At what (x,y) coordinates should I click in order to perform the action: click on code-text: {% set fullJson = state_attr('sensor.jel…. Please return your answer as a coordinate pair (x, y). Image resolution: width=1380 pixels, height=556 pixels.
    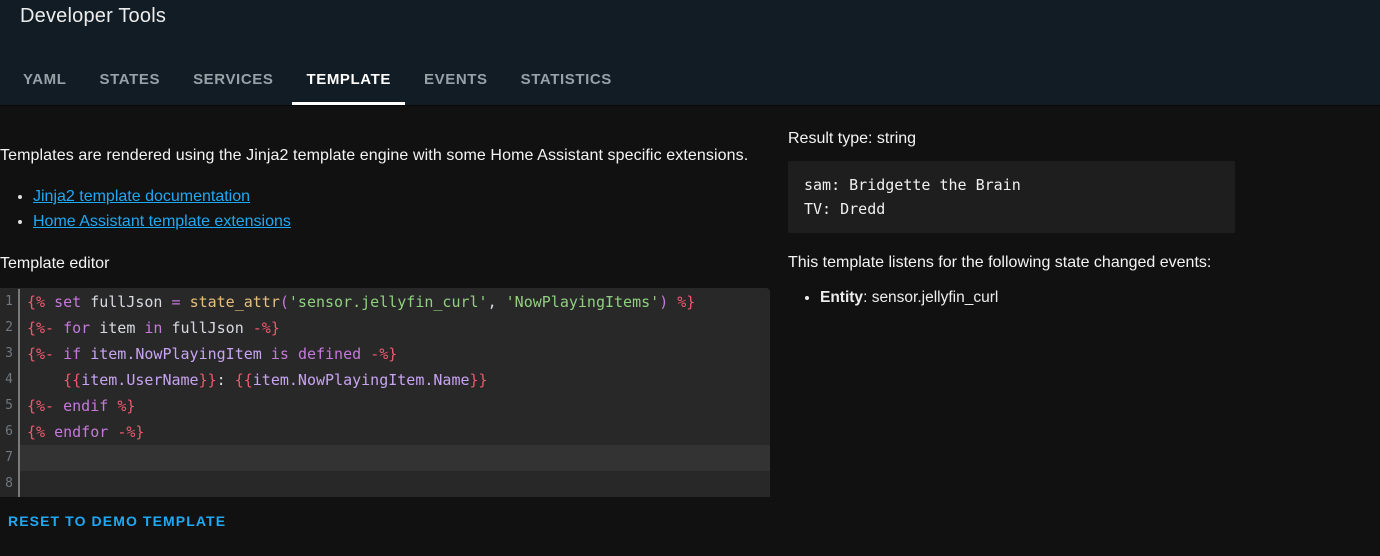
    Looking at the image, I should click on (361, 302).